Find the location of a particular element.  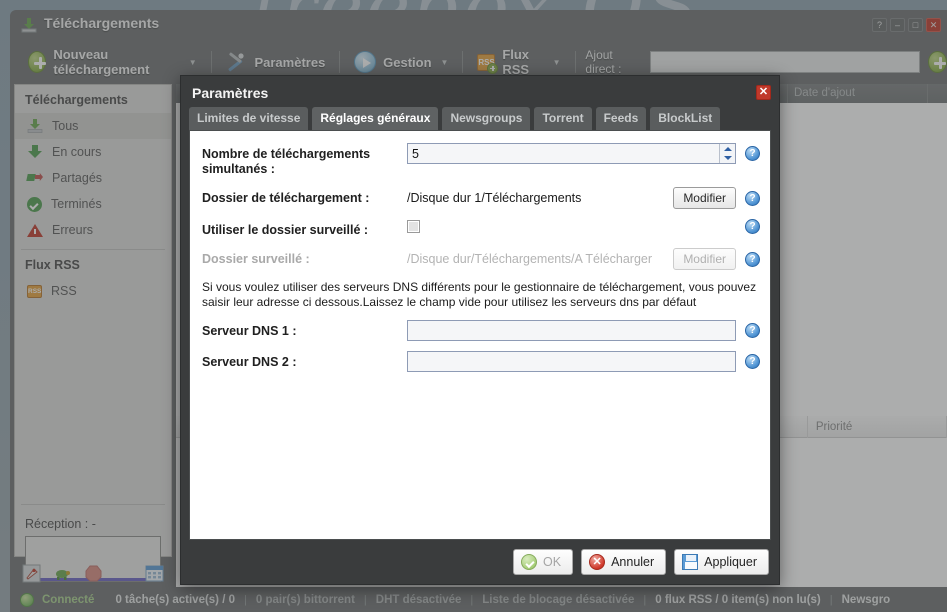

tab-feeds: Feeds is located at coordinates (621, 118).